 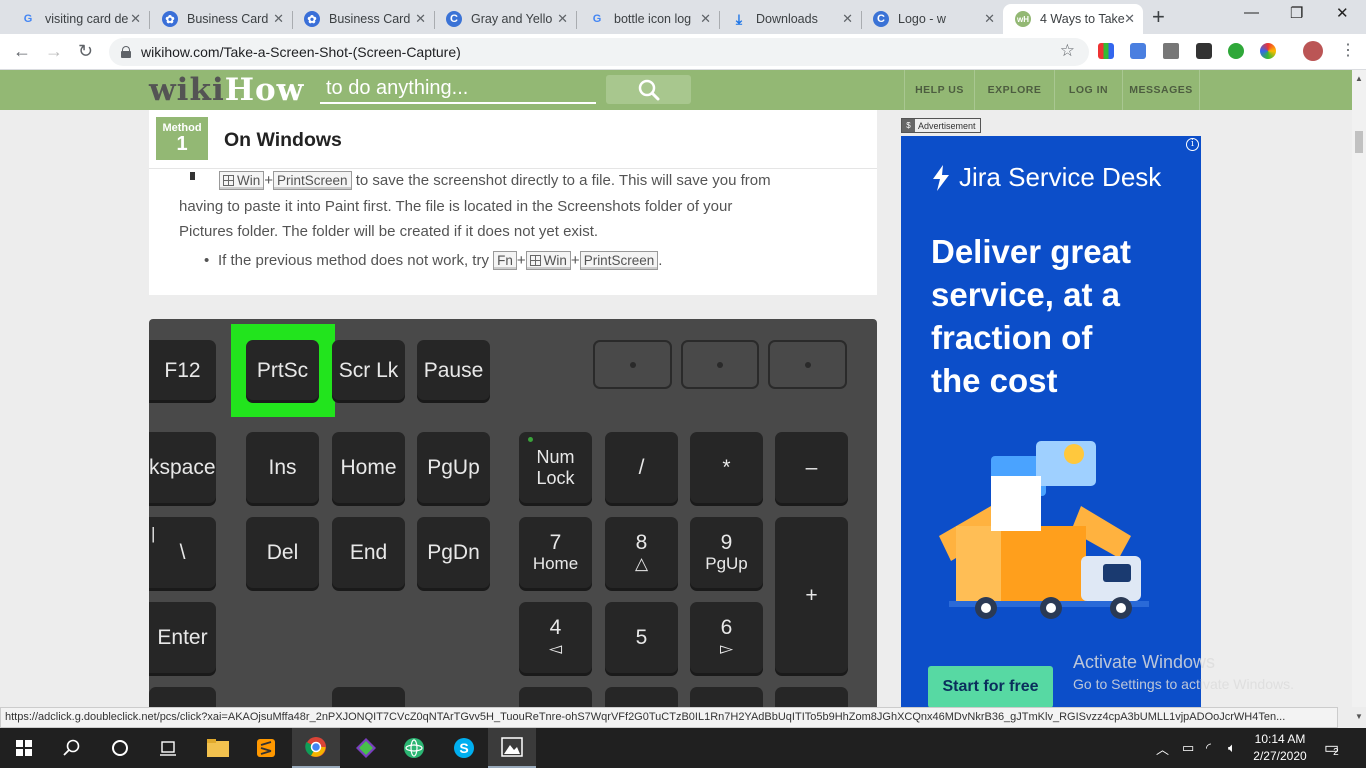 What do you see at coordinates (282, 552) in the screenshot?
I see `key-del: Del` at bounding box center [282, 552].